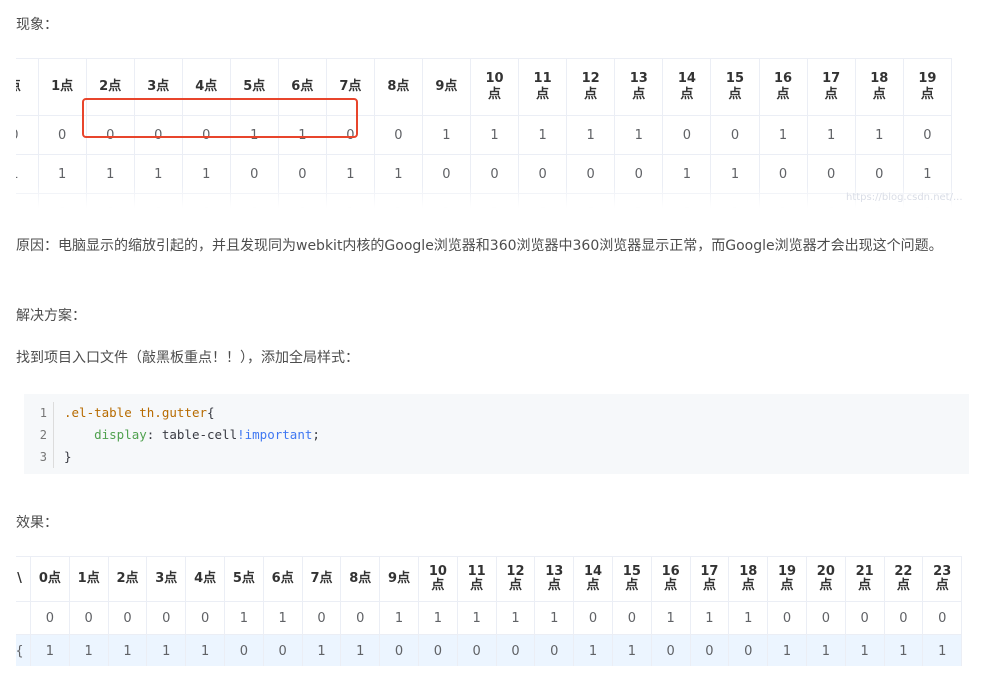  What do you see at coordinates (187, 358) in the screenshot?
I see `instruction-text: 找到项目入口文件（敲黑板重点！！），添加全局样式：` at bounding box center [187, 358].